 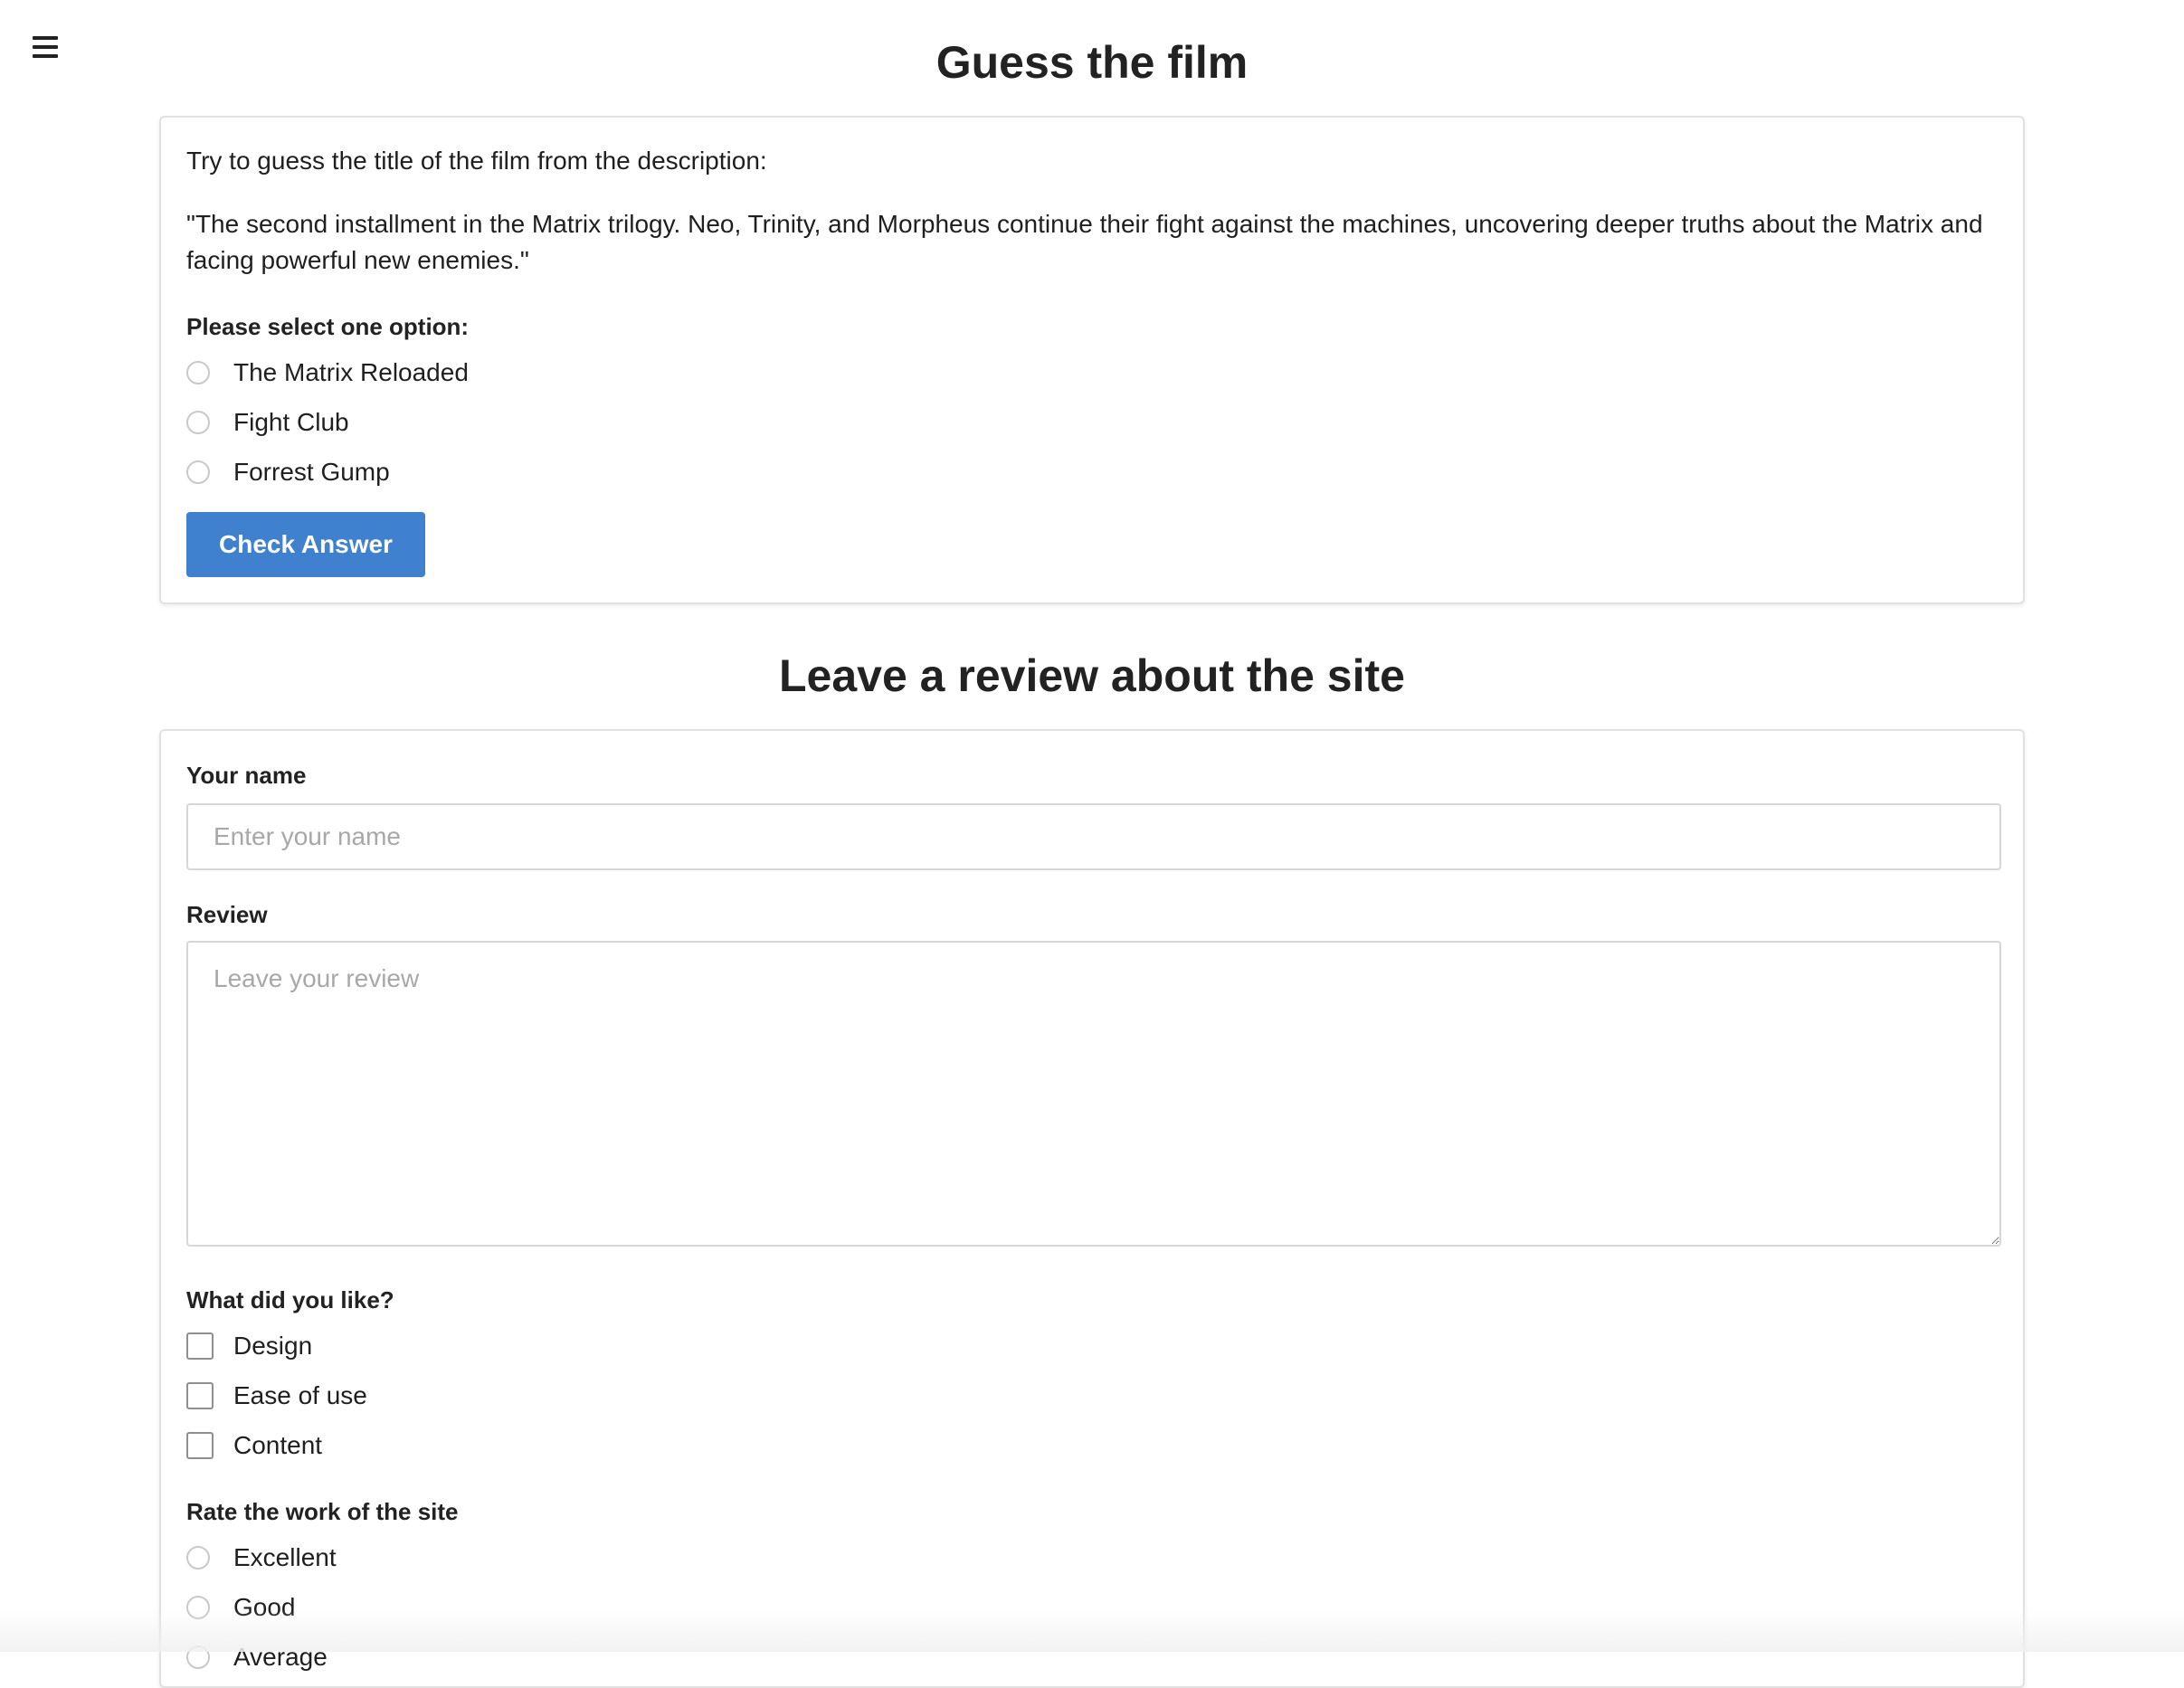 I want to click on review-label: Review, so click(x=227, y=915).